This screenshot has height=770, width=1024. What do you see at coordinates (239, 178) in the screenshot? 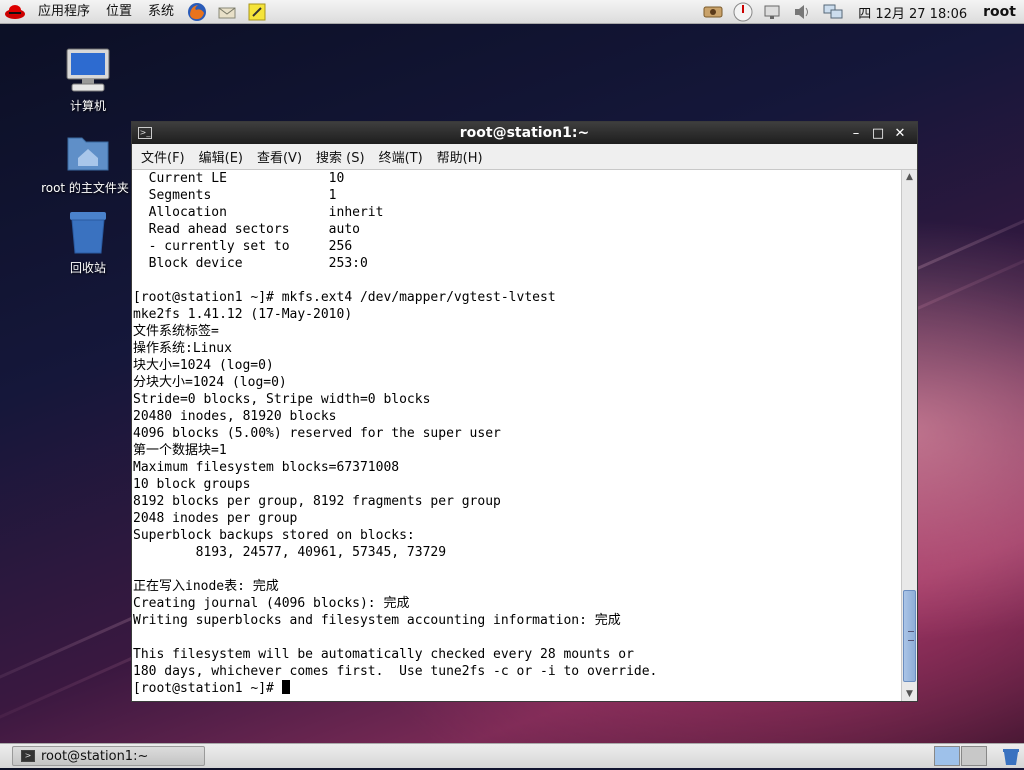
I see `terminal-line: Current LE 10` at bounding box center [239, 178].